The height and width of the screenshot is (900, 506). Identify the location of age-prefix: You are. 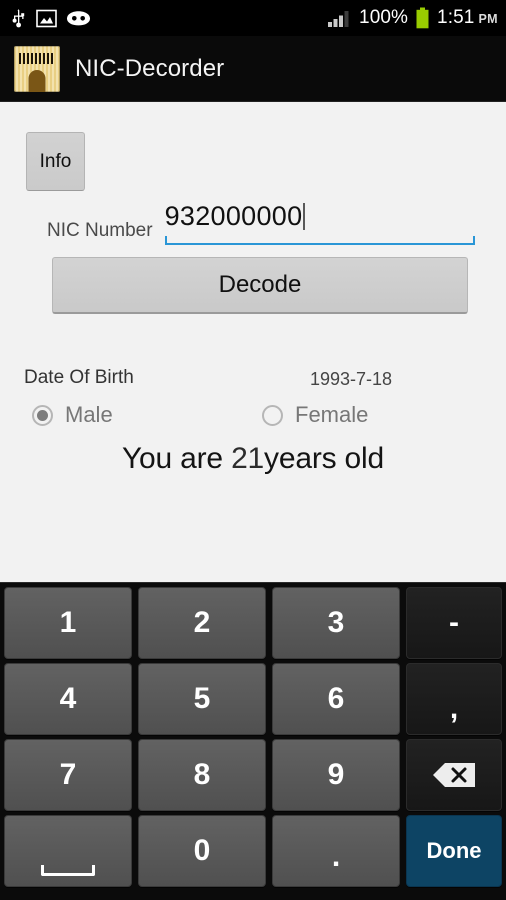
(177, 458).